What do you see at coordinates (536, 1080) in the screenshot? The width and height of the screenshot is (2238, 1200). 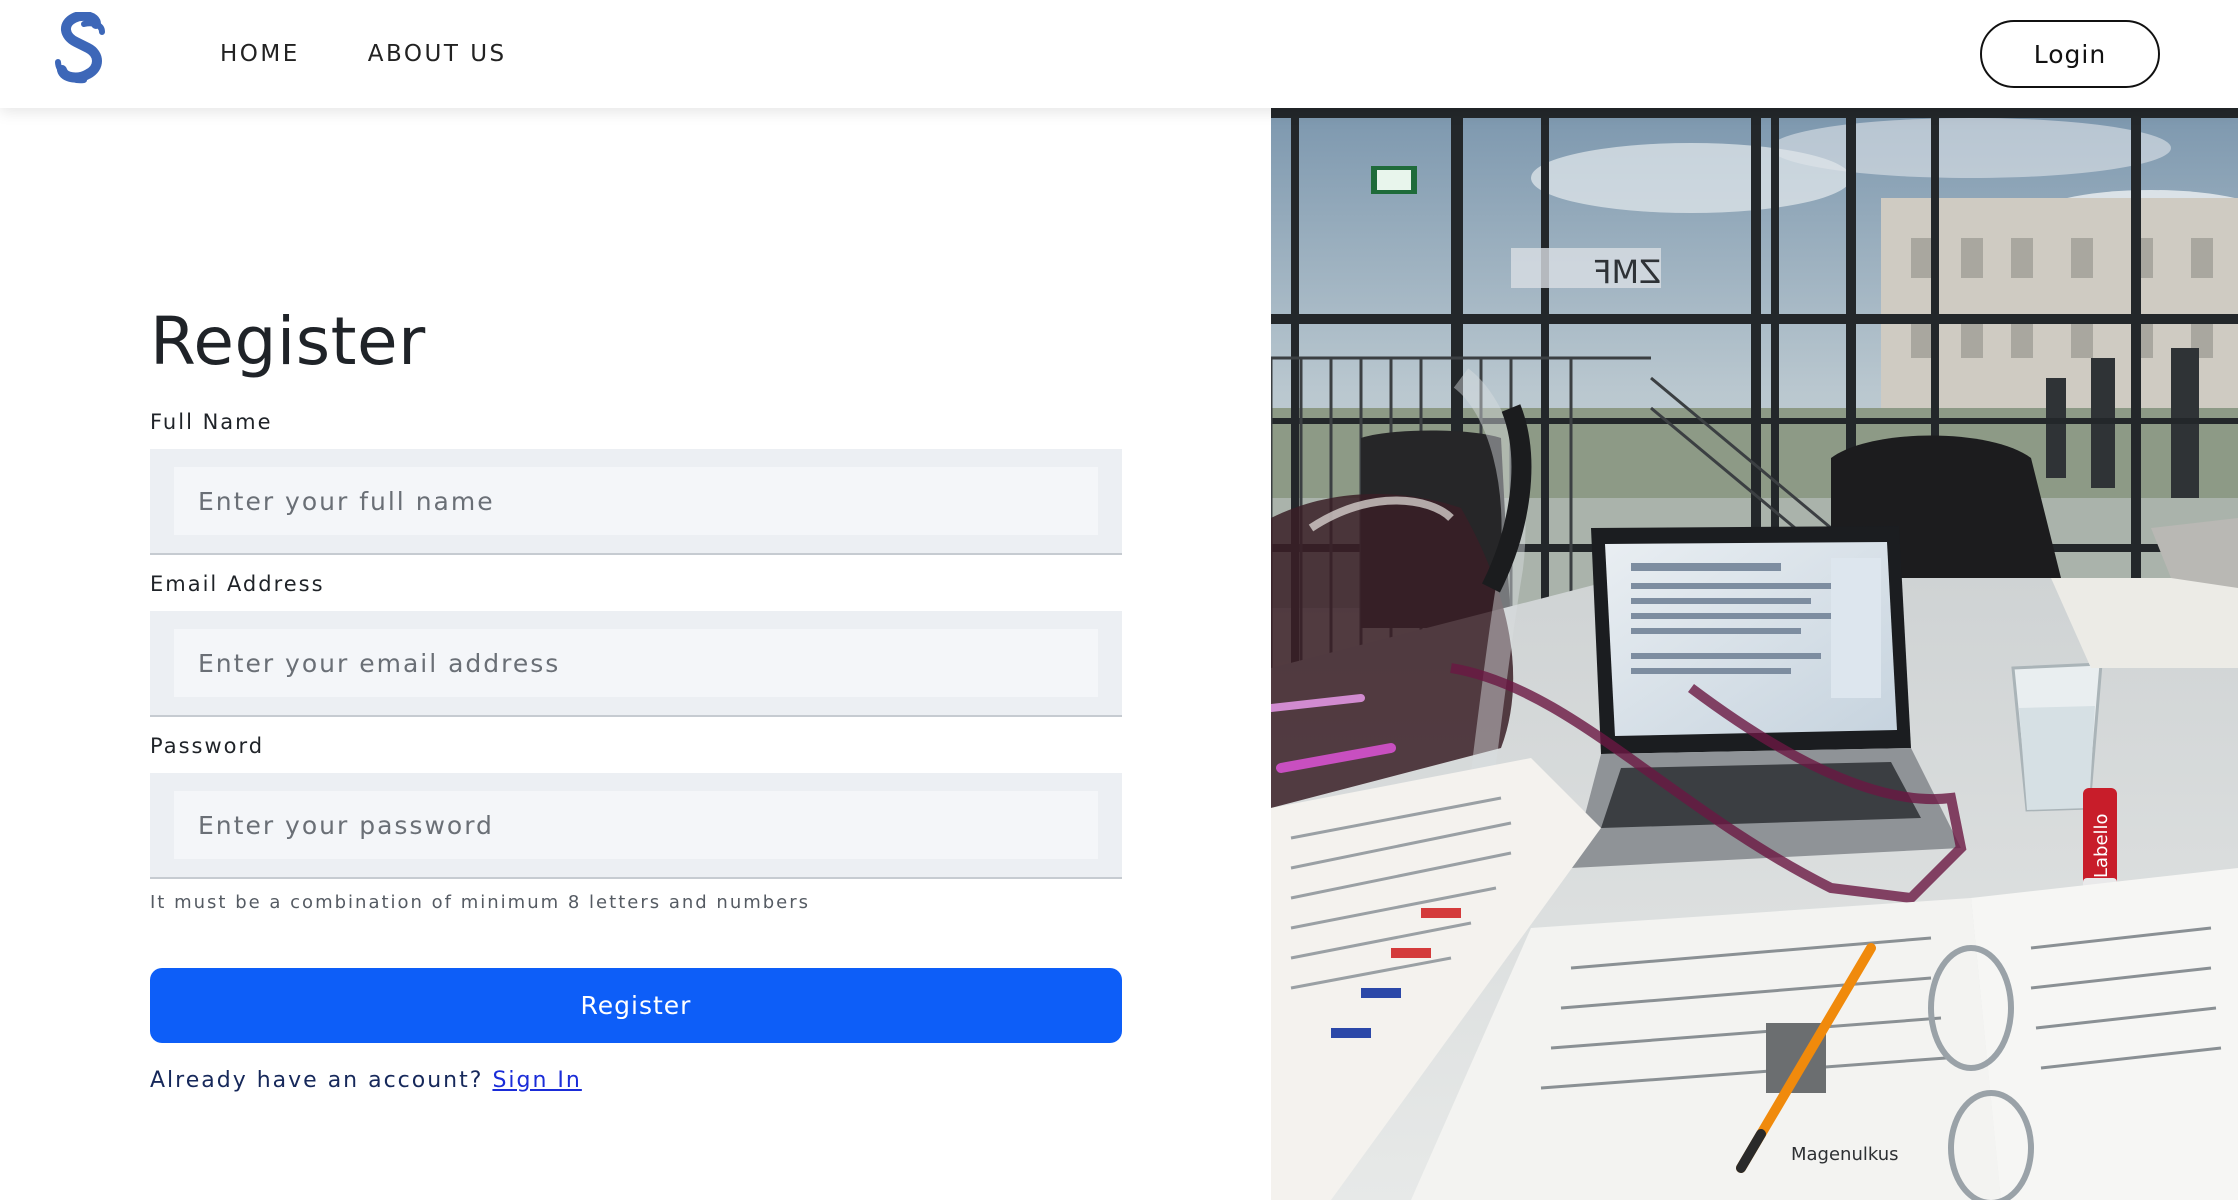 I see `signin-link: Sign In` at bounding box center [536, 1080].